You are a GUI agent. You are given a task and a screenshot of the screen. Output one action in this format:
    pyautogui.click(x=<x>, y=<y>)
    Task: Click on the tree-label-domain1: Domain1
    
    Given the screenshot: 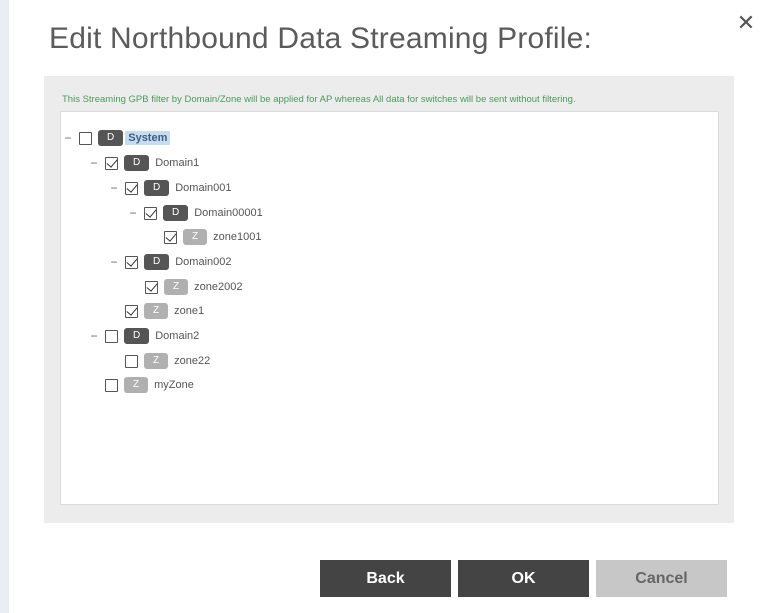 What is the action you would take?
    pyautogui.click(x=177, y=163)
    